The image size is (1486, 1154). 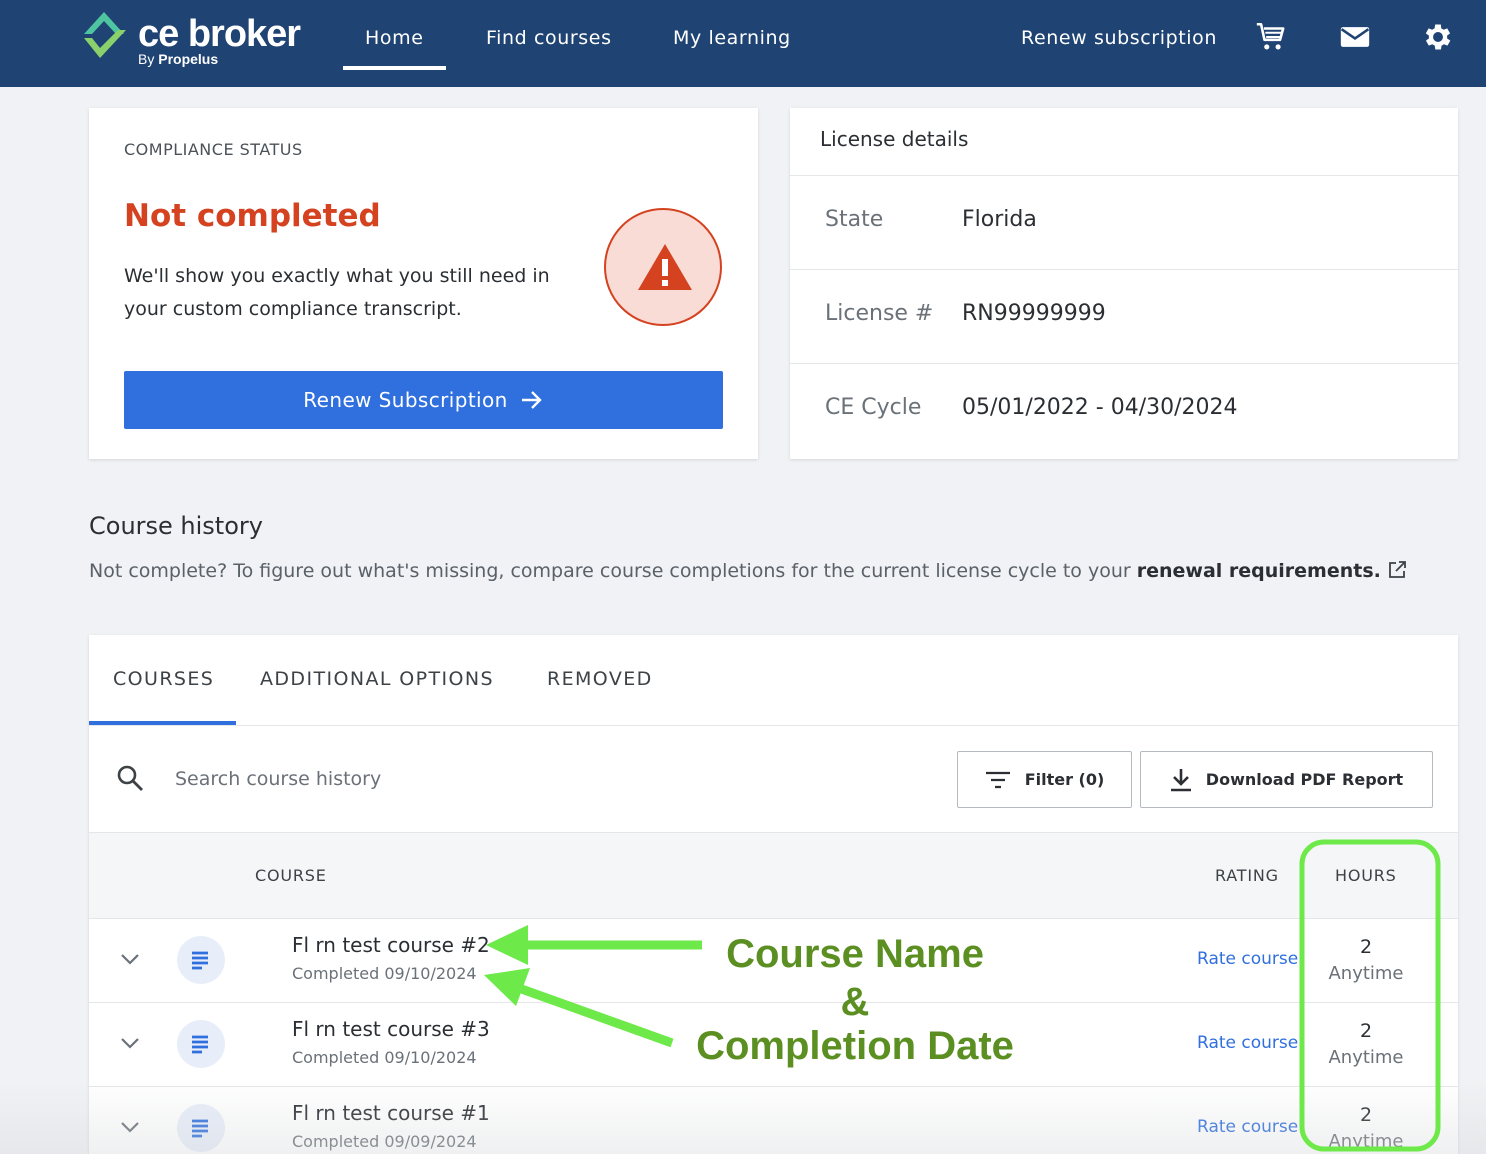 What do you see at coordinates (130, 778) in the screenshot?
I see `search-icon` at bounding box center [130, 778].